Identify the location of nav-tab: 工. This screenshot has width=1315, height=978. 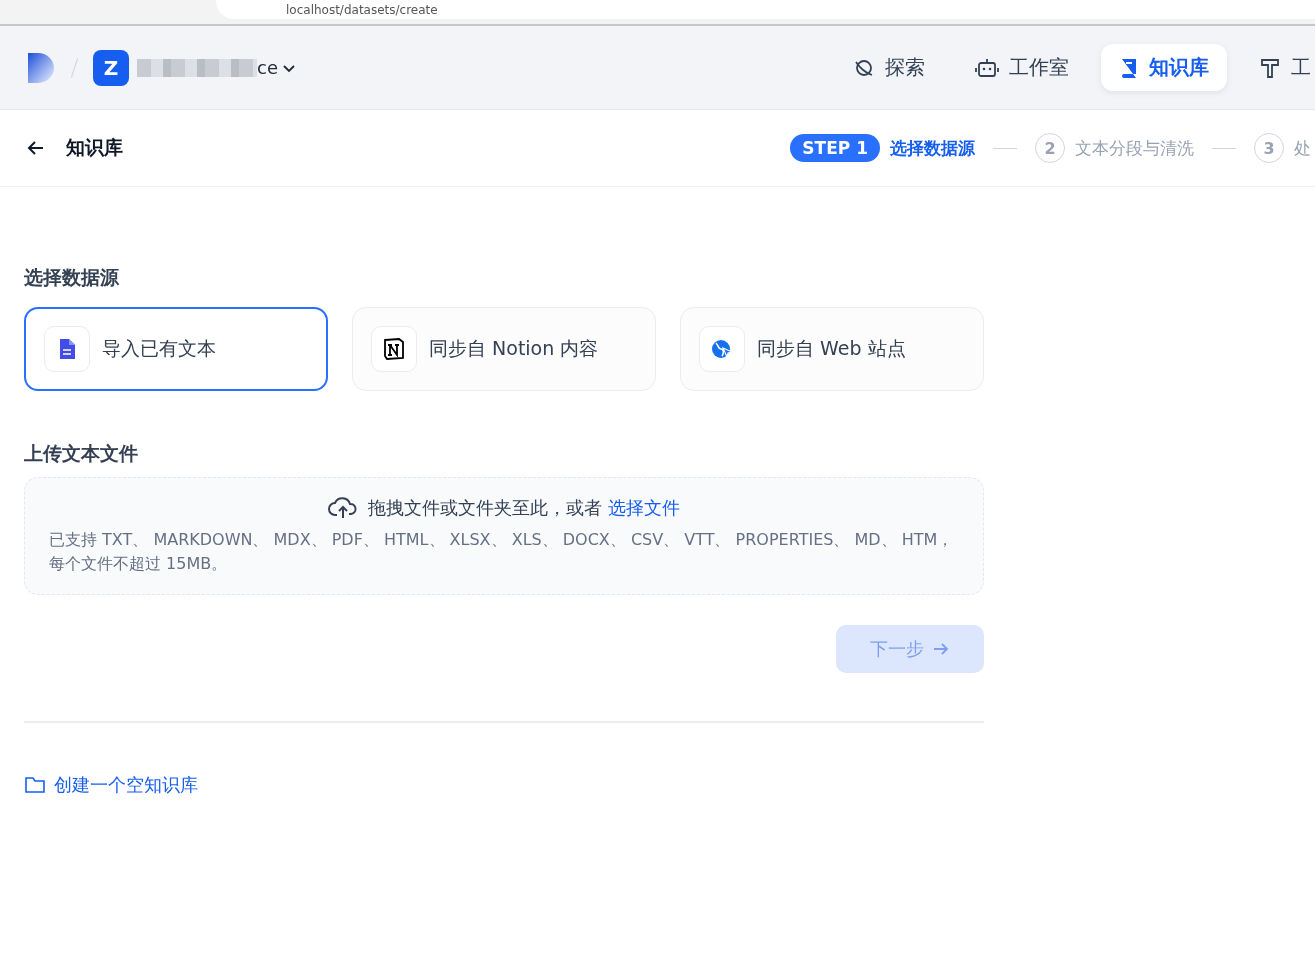
(1278, 67).